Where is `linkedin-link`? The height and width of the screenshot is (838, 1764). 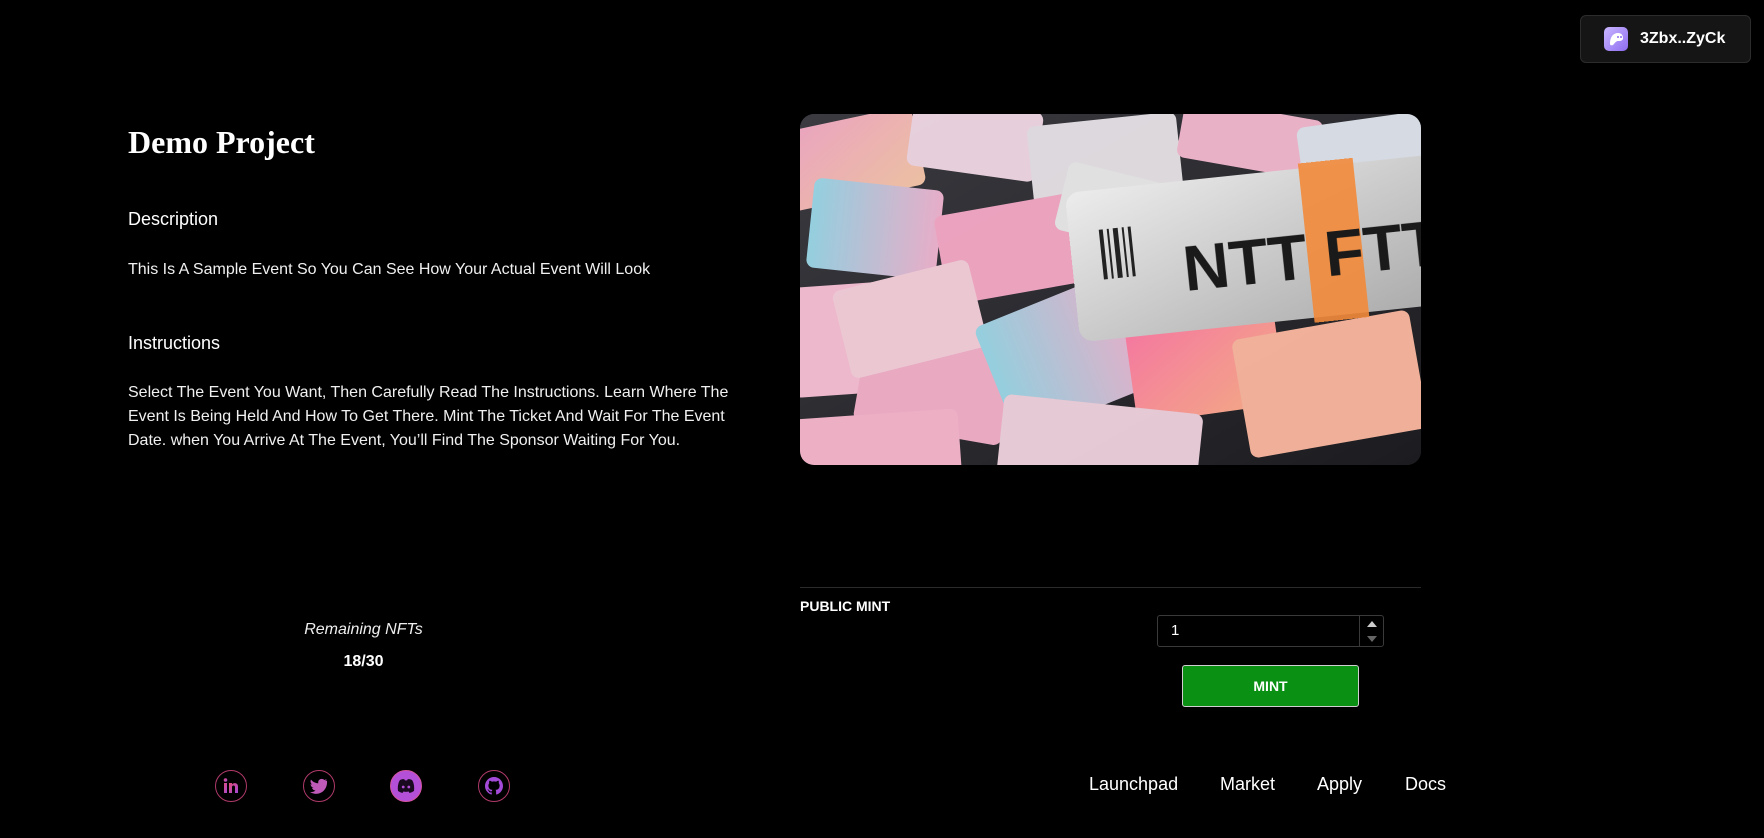 linkedin-link is located at coordinates (231, 786).